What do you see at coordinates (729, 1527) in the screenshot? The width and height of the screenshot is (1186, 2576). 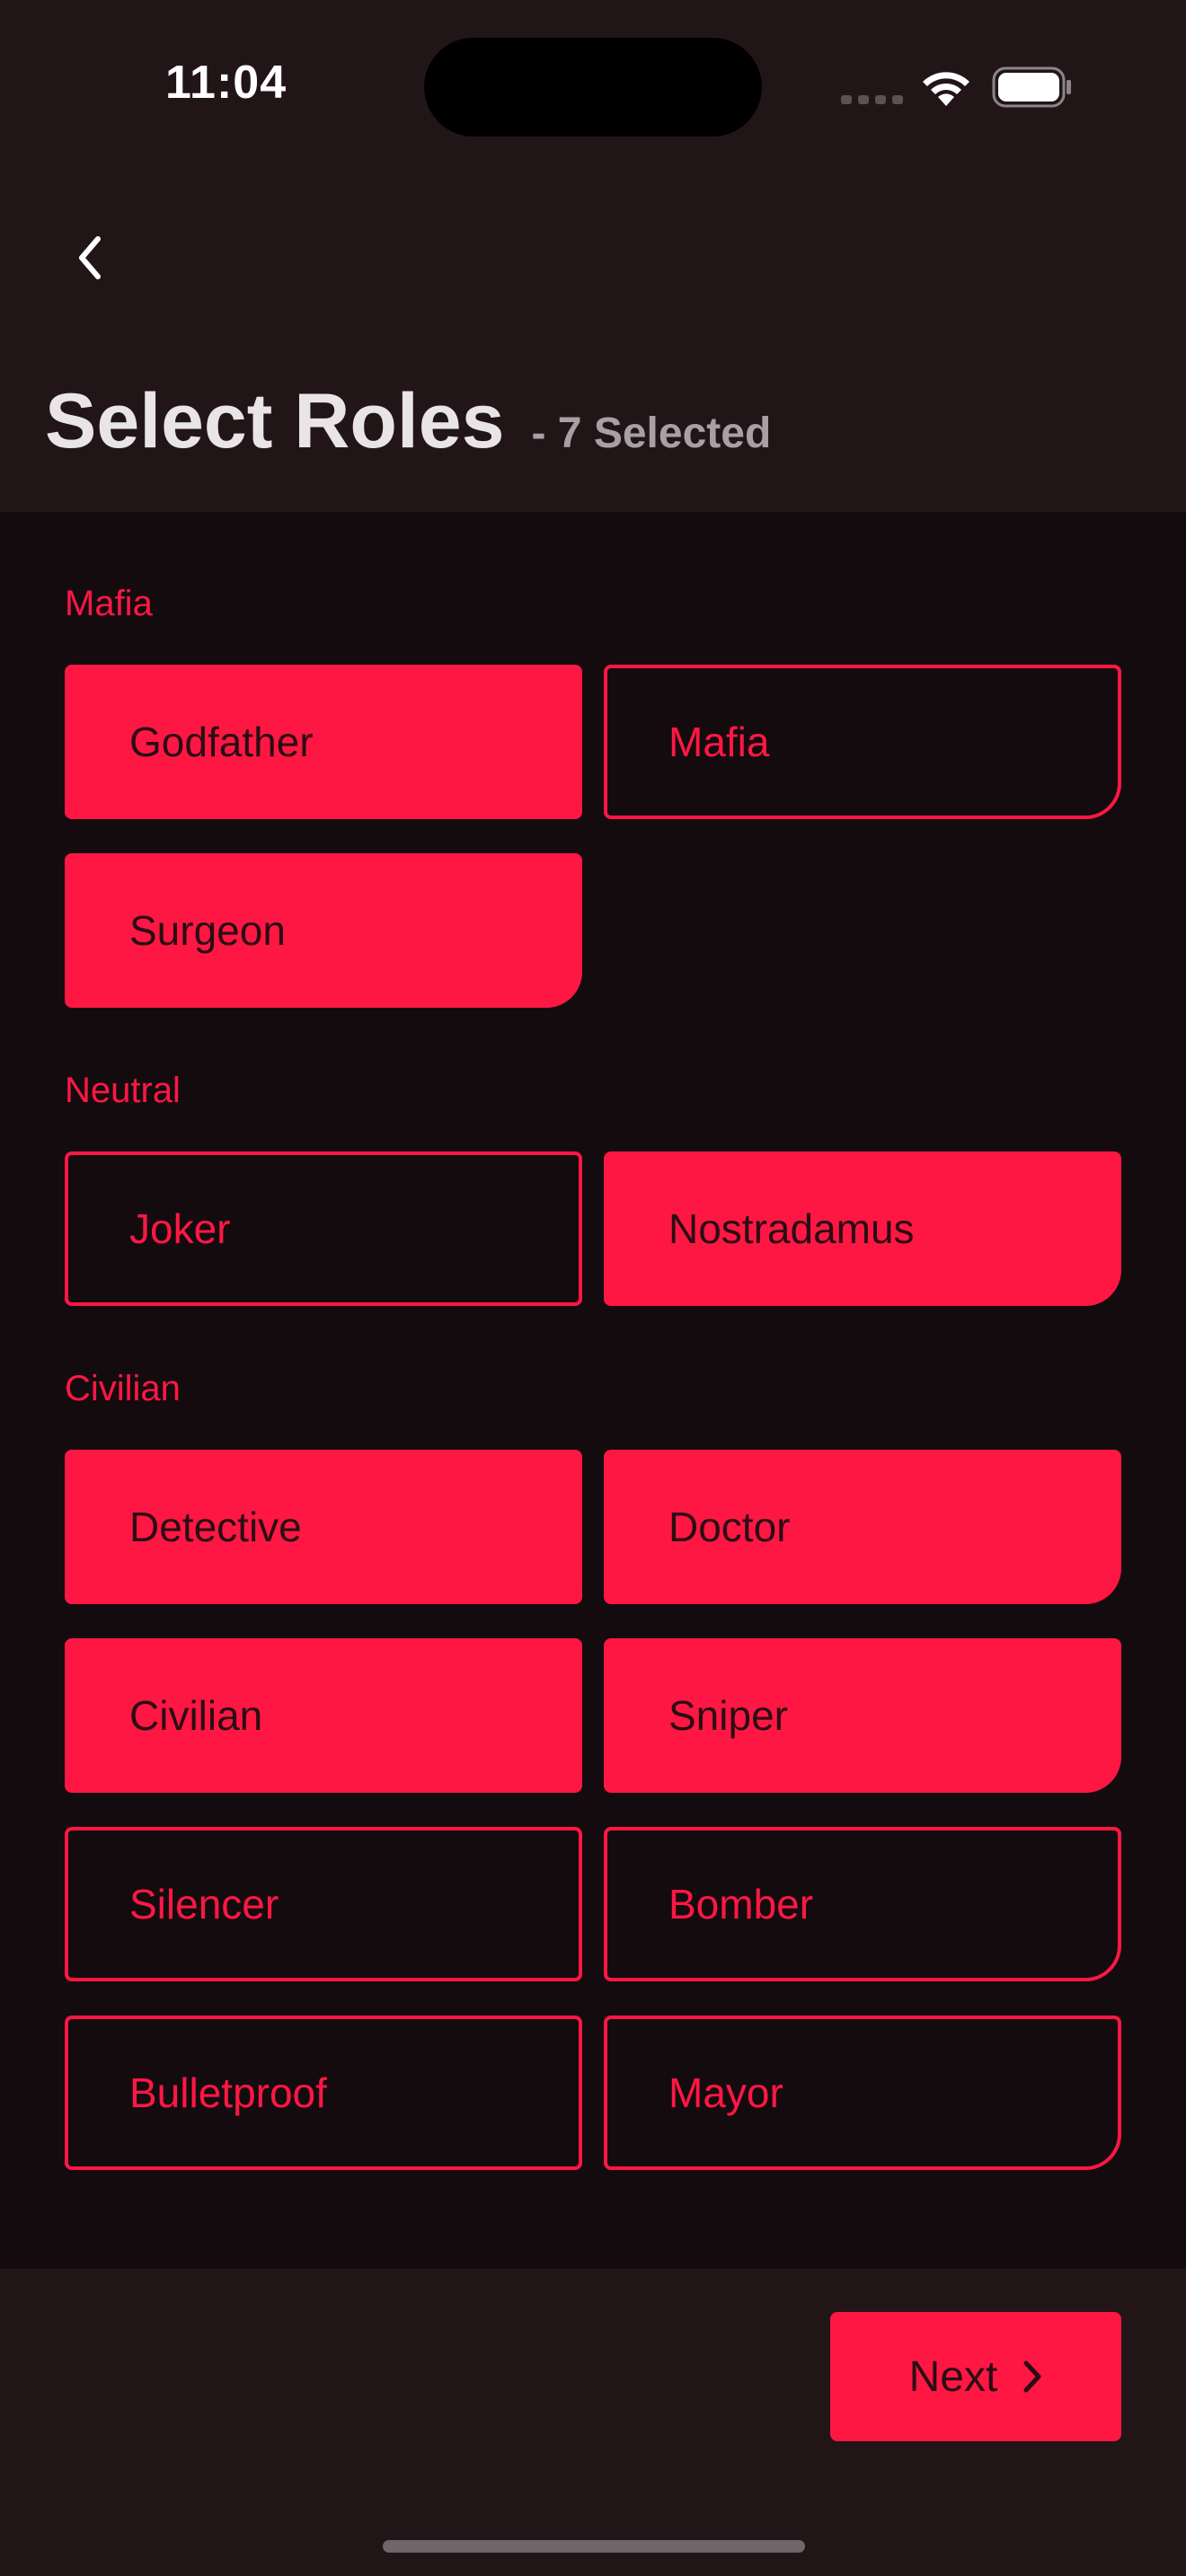 I see `role-chip-label: Doctor` at bounding box center [729, 1527].